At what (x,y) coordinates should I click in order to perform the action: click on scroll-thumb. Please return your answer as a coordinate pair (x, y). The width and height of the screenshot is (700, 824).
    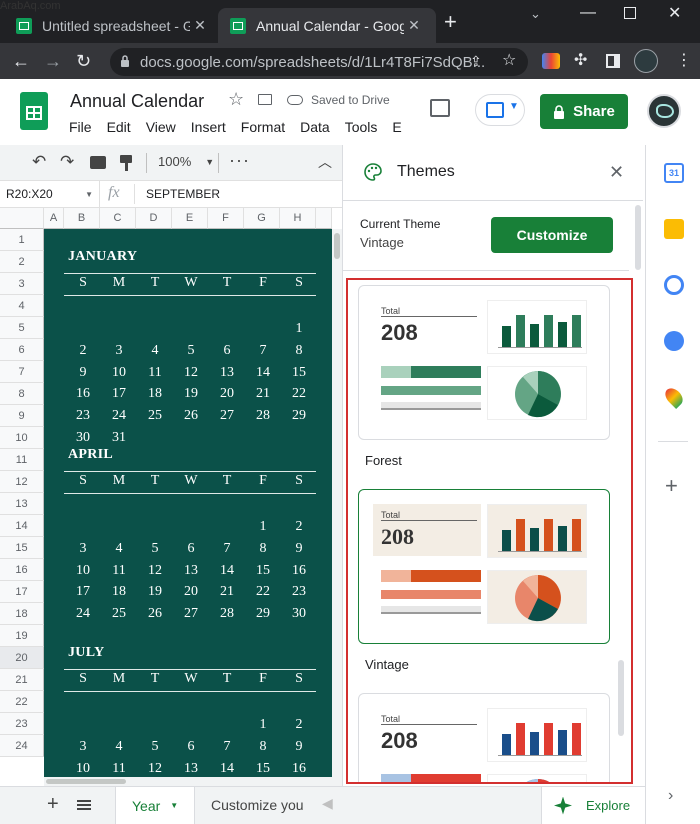
    Looking at the image, I should click on (638, 237).